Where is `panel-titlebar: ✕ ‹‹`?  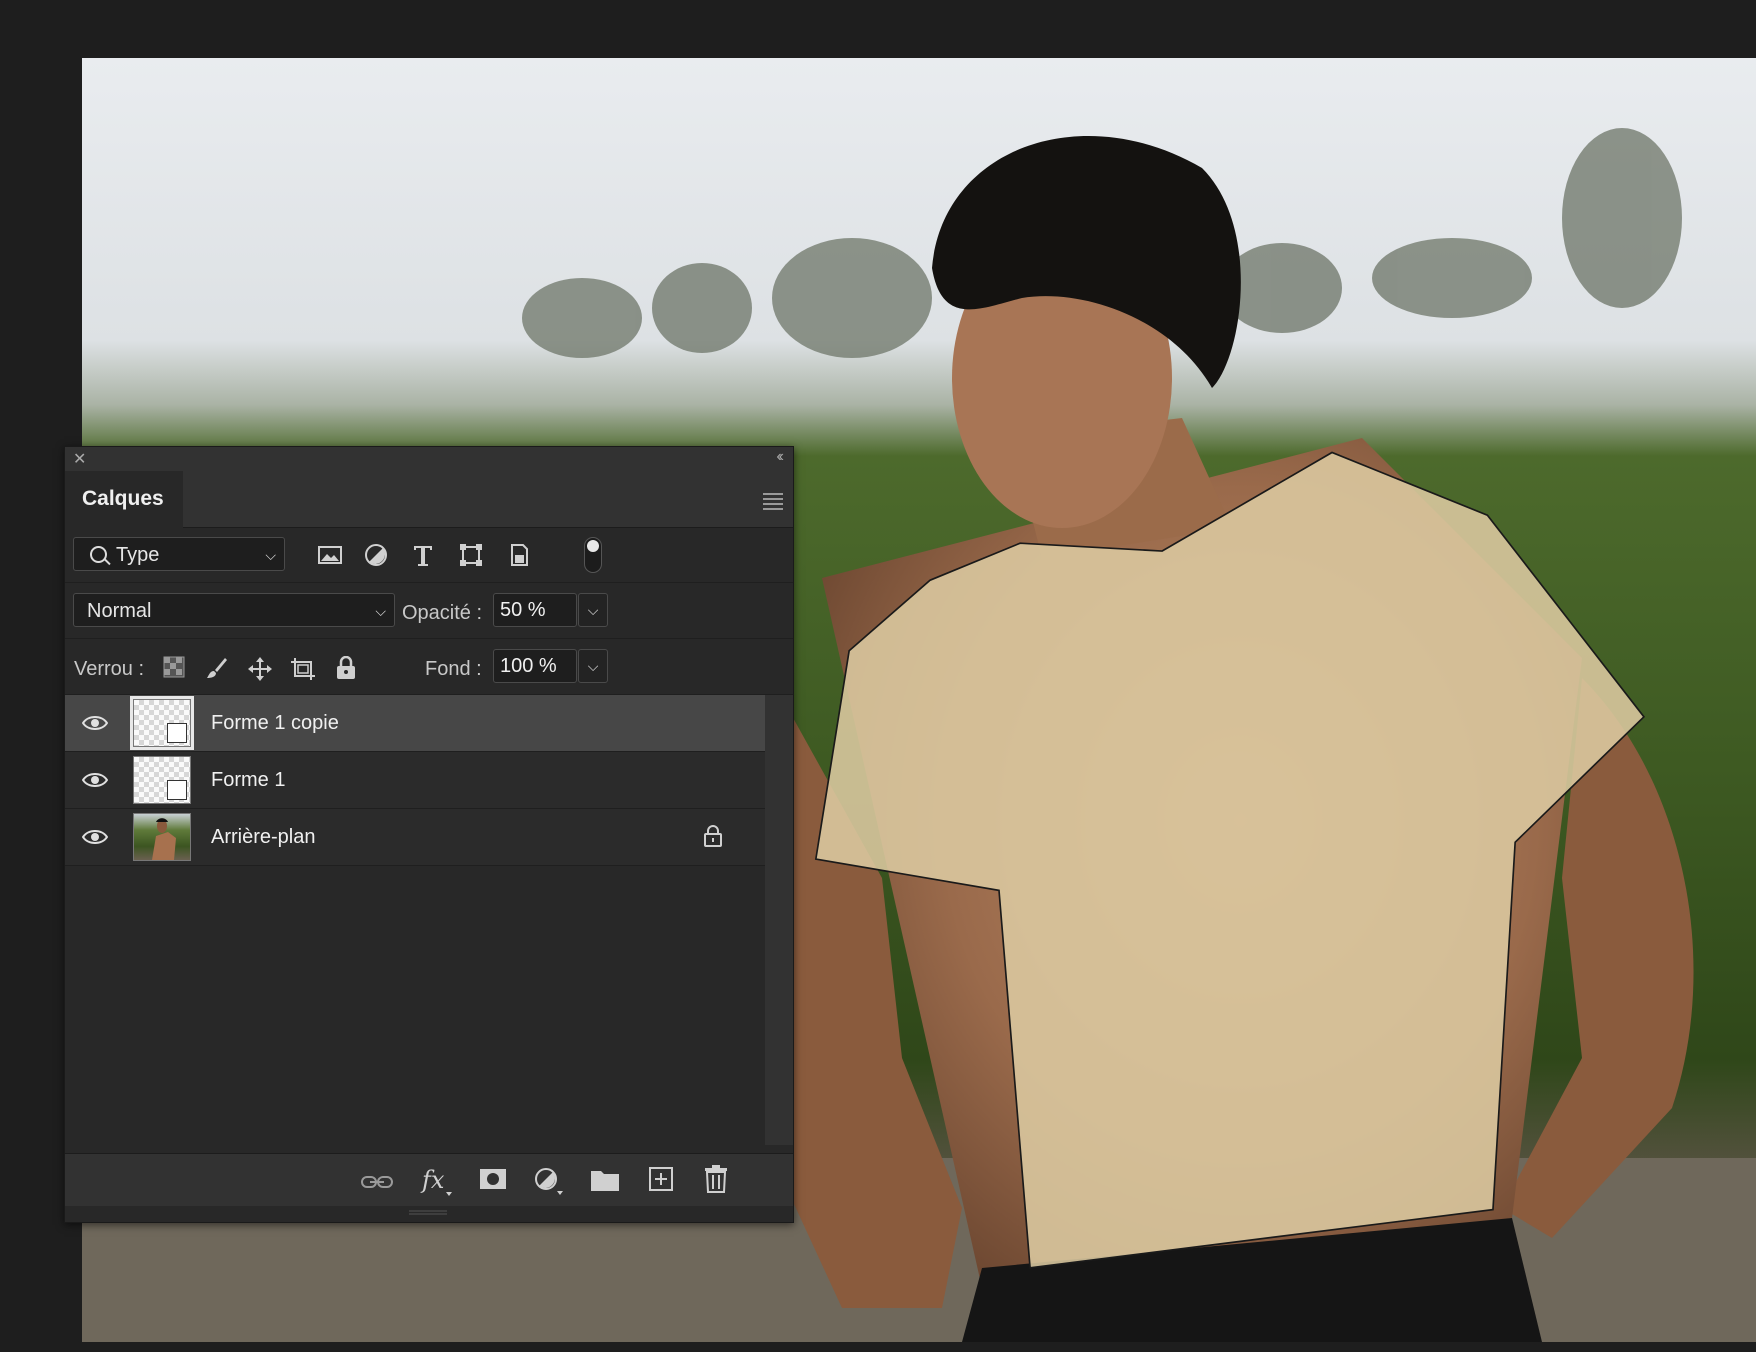 panel-titlebar: ✕ ‹‹ is located at coordinates (429, 459).